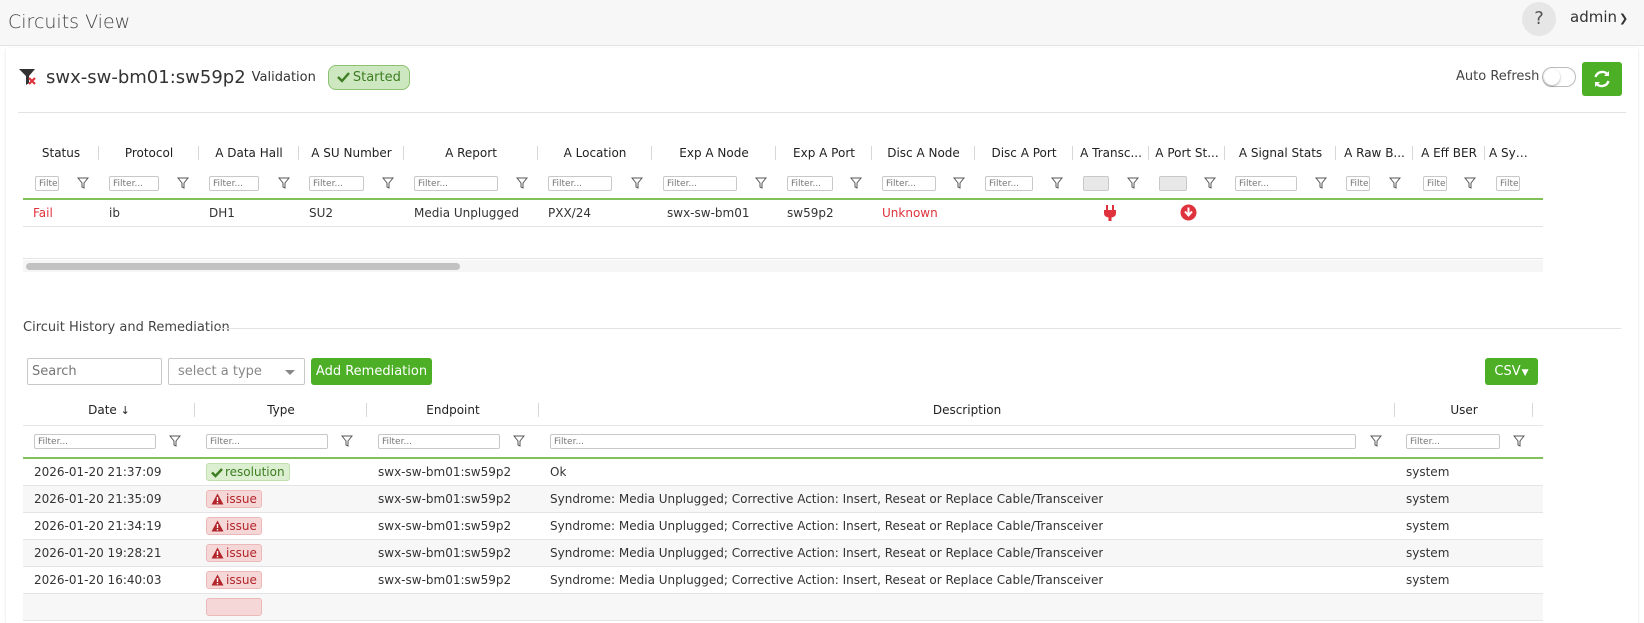 This screenshot has height=623, width=1644. I want to click on search-input, so click(94, 371).